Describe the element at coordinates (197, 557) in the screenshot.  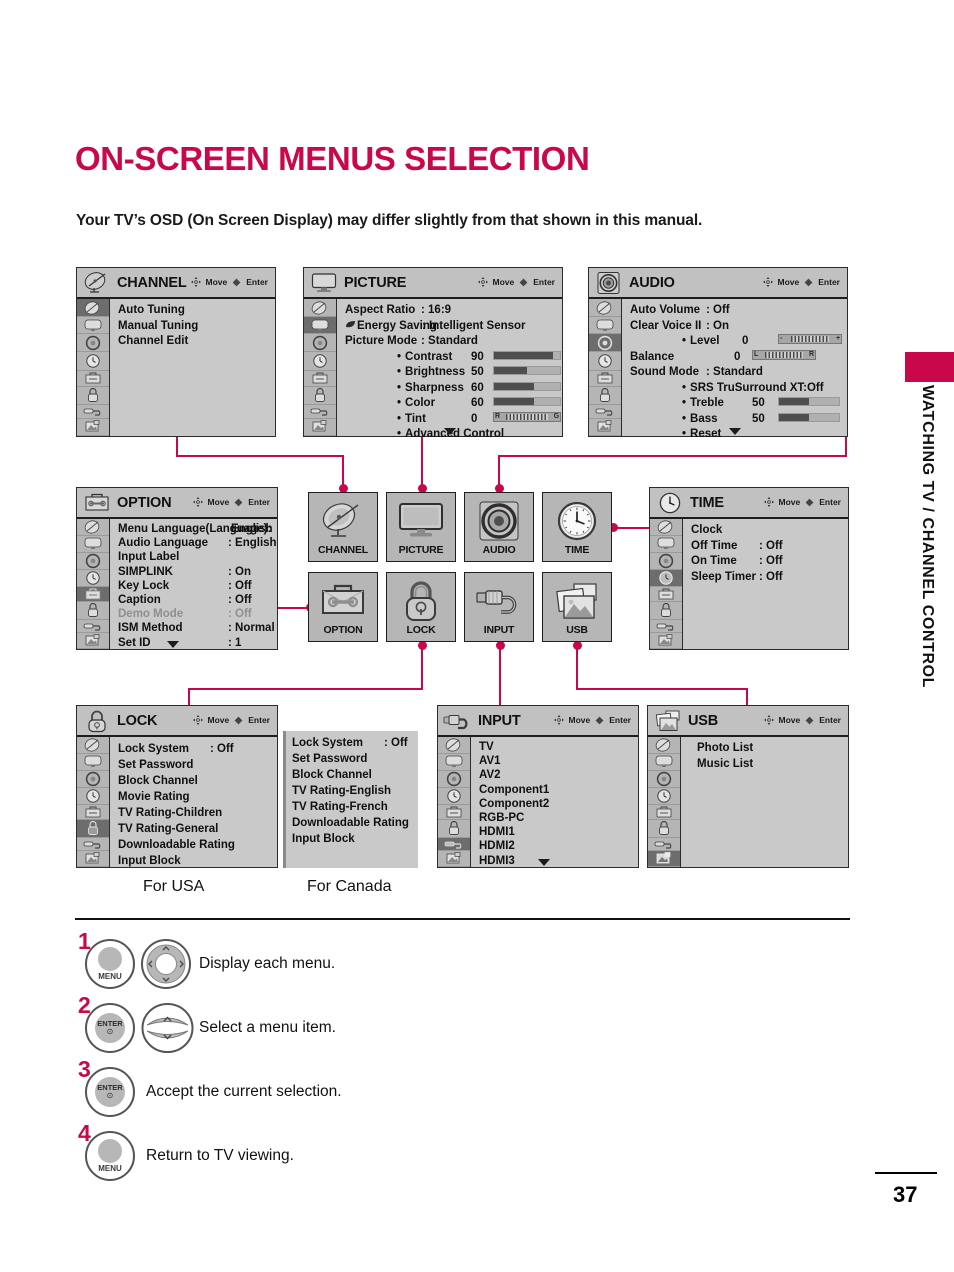
I see `menu-item: Input Label` at that location.